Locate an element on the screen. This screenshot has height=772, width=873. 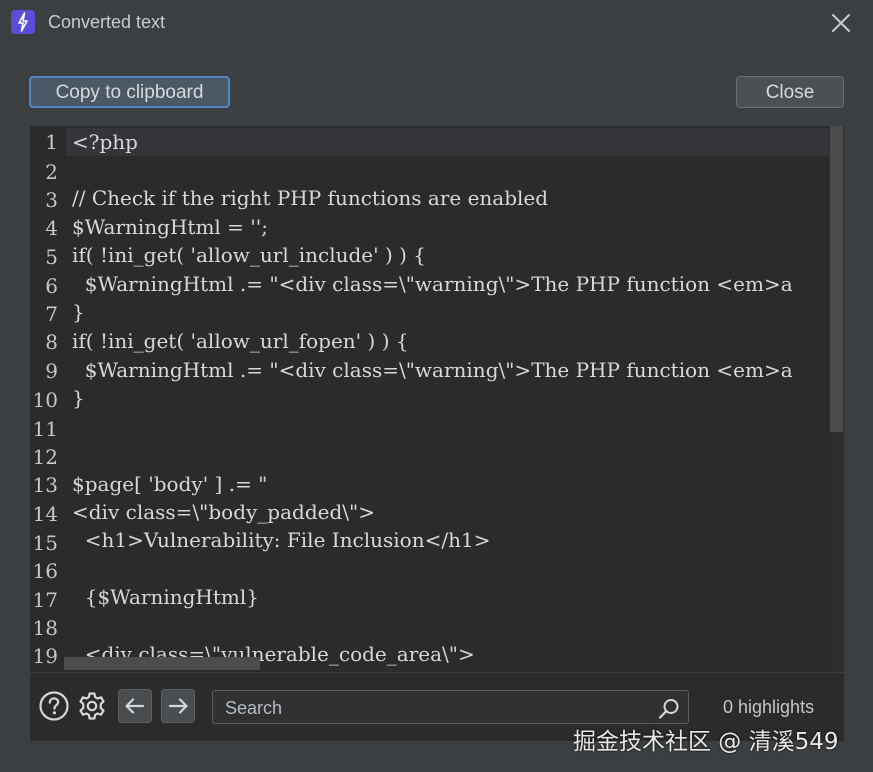
current-line-highlight is located at coordinates (447, 142).